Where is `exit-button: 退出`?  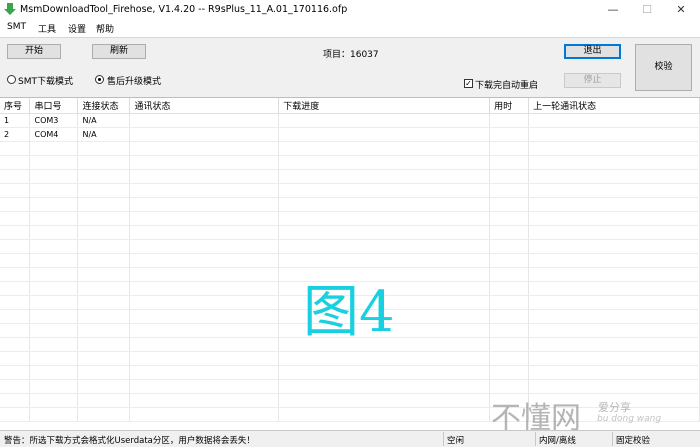 exit-button: 退出 is located at coordinates (592, 51).